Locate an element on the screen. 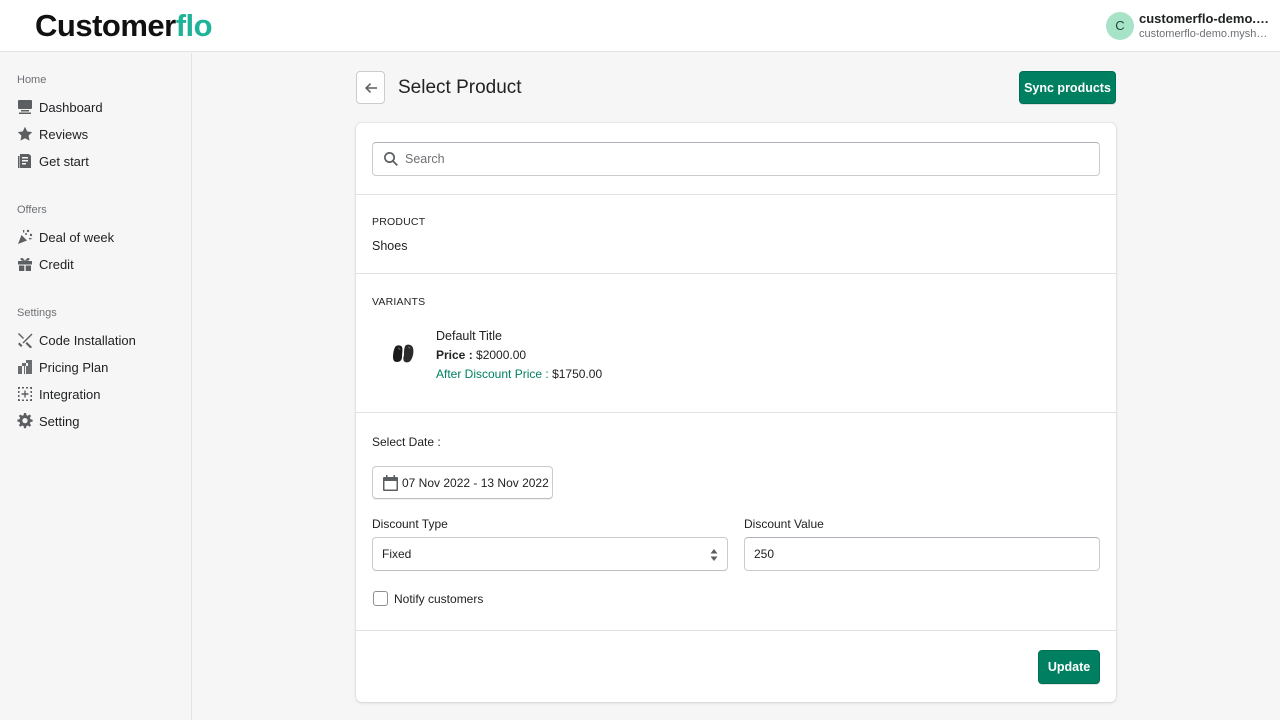 This screenshot has width=1280, height=720. sidebar-section-settings: Settings is located at coordinates (37, 313).